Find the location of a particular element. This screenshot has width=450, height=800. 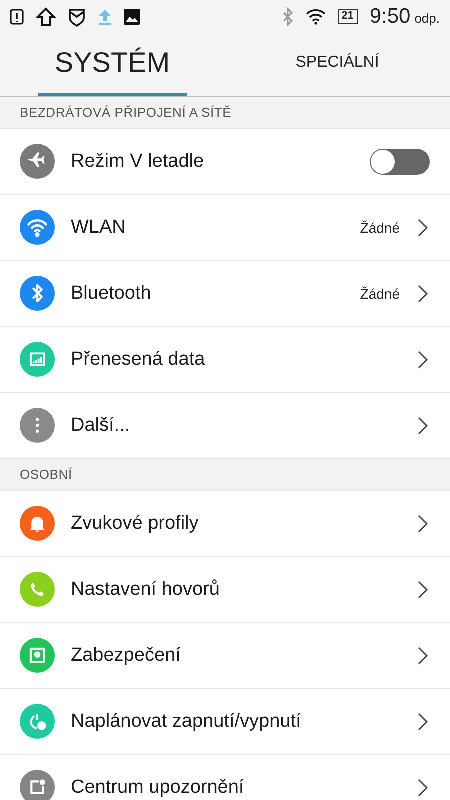

settings-row: Centrum upozornění is located at coordinates (225, 777).